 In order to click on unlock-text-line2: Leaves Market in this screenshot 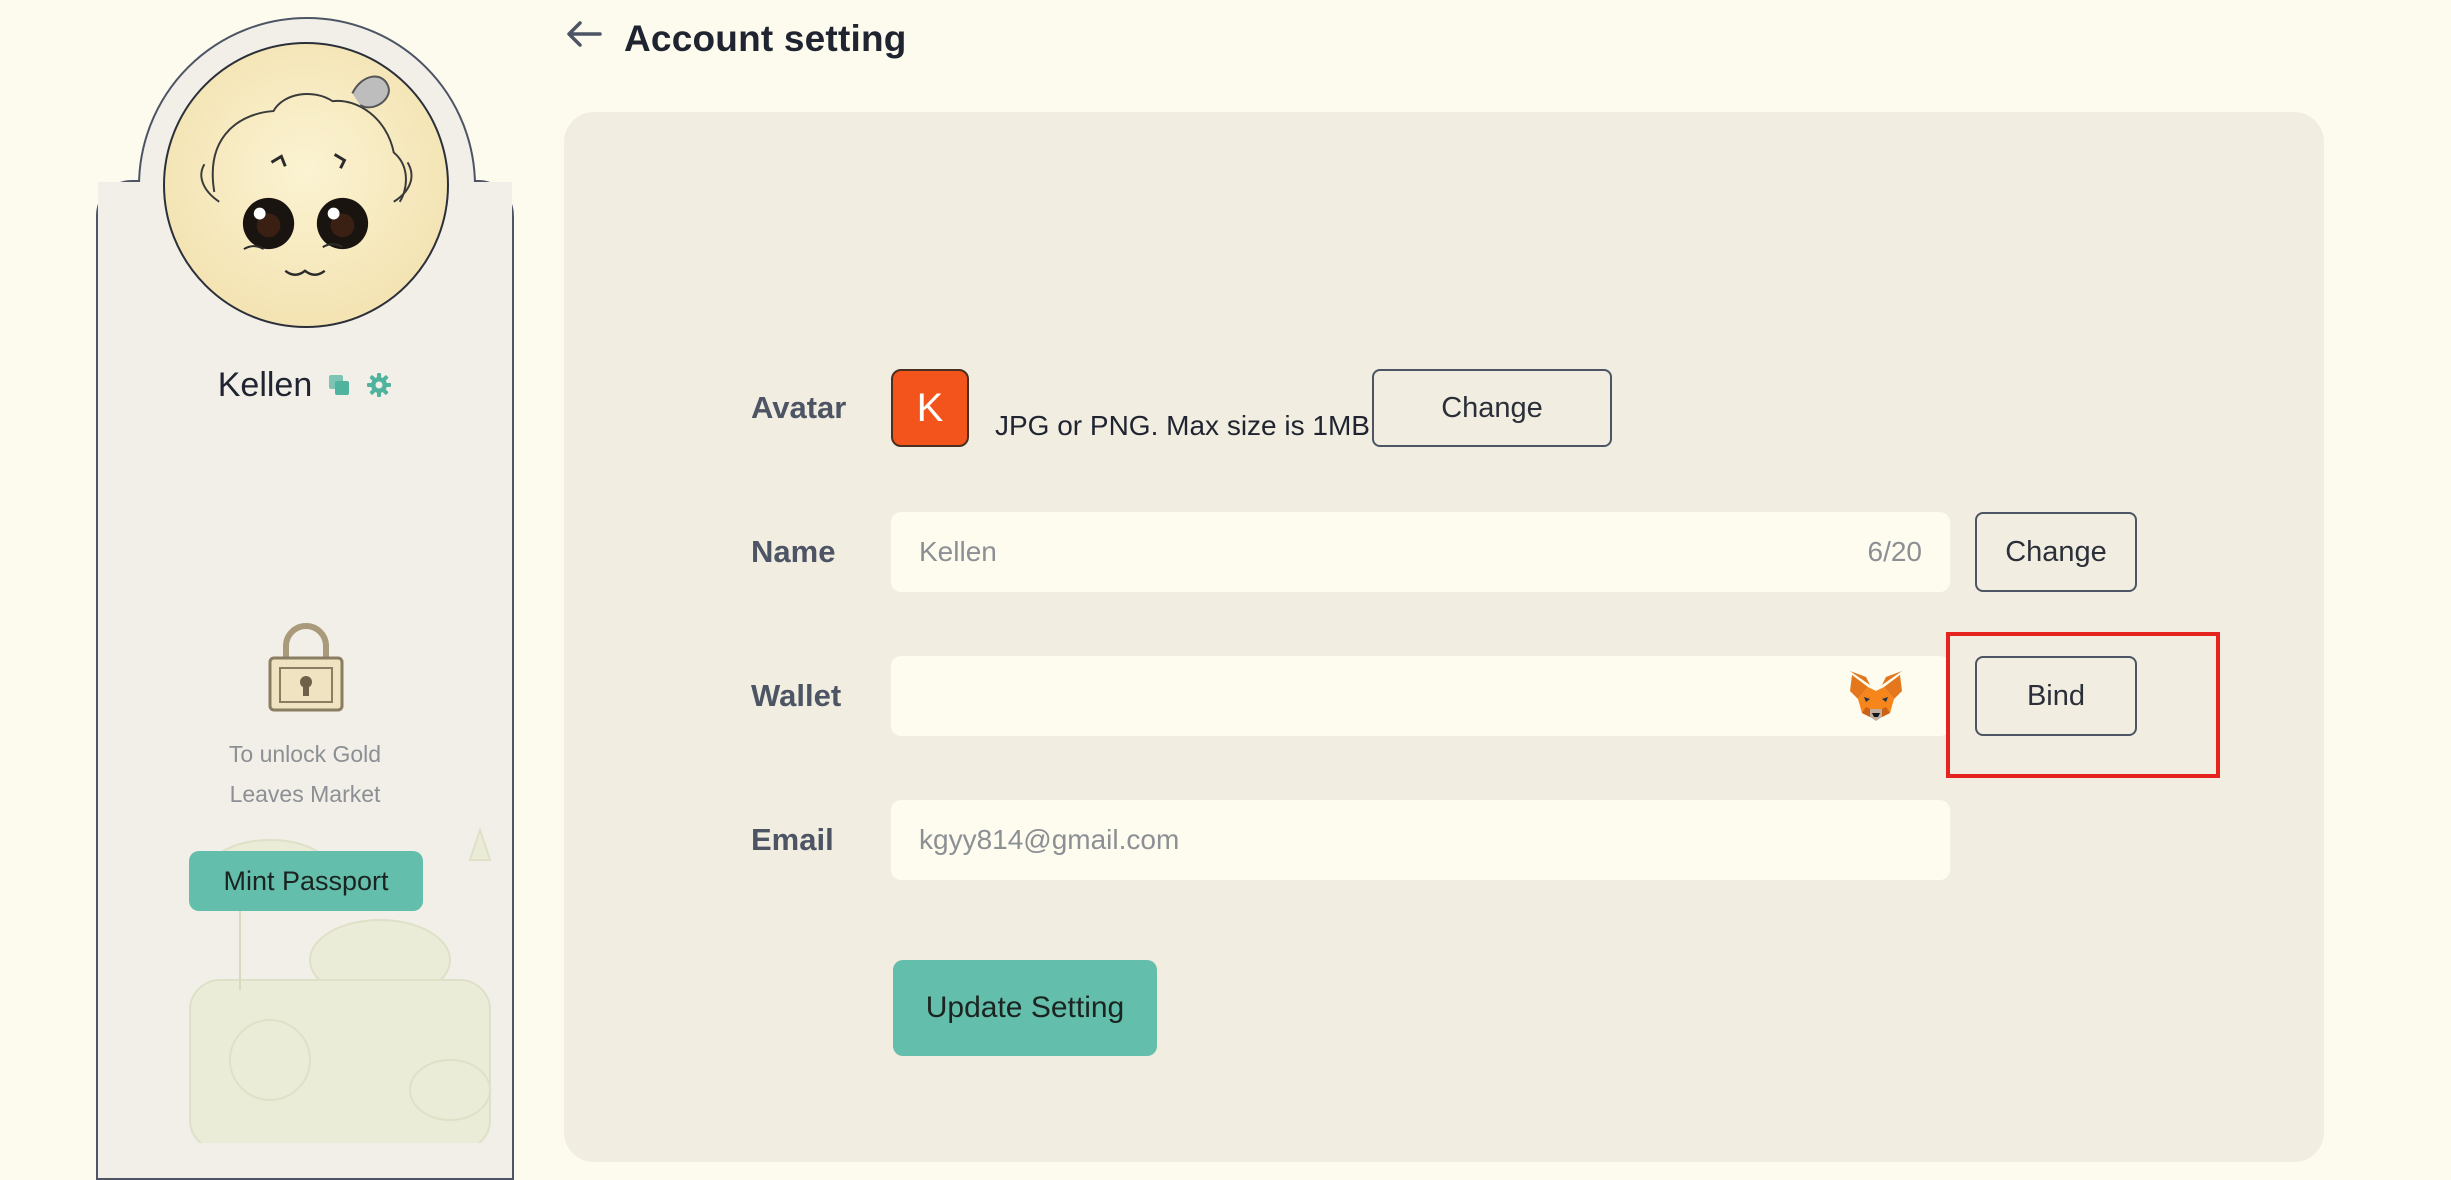, I will do `click(305, 794)`.